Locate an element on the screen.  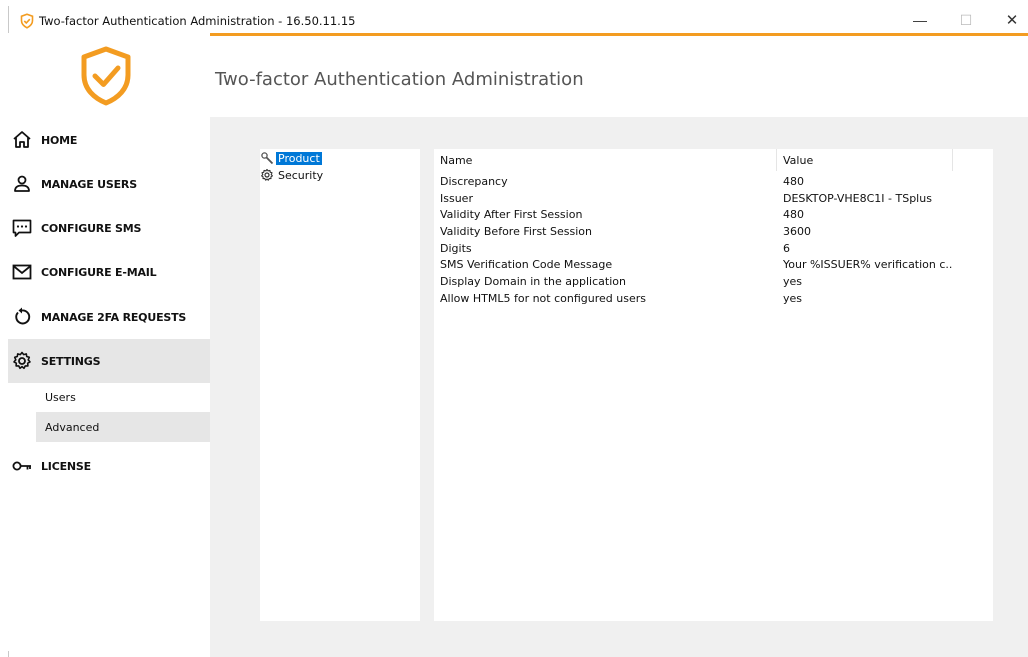
nav-configure-email: CONFIGURE E-MAIL is located at coordinates (109, 272).